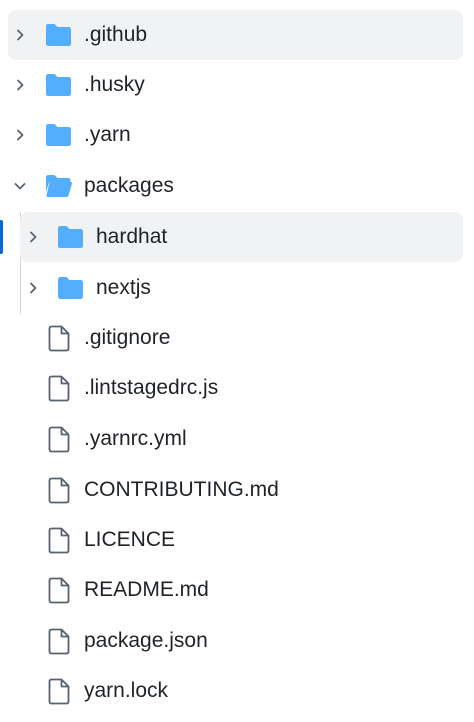  What do you see at coordinates (235, 641) in the screenshot?
I see `tree-item-package-json: package.json` at bounding box center [235, 641].